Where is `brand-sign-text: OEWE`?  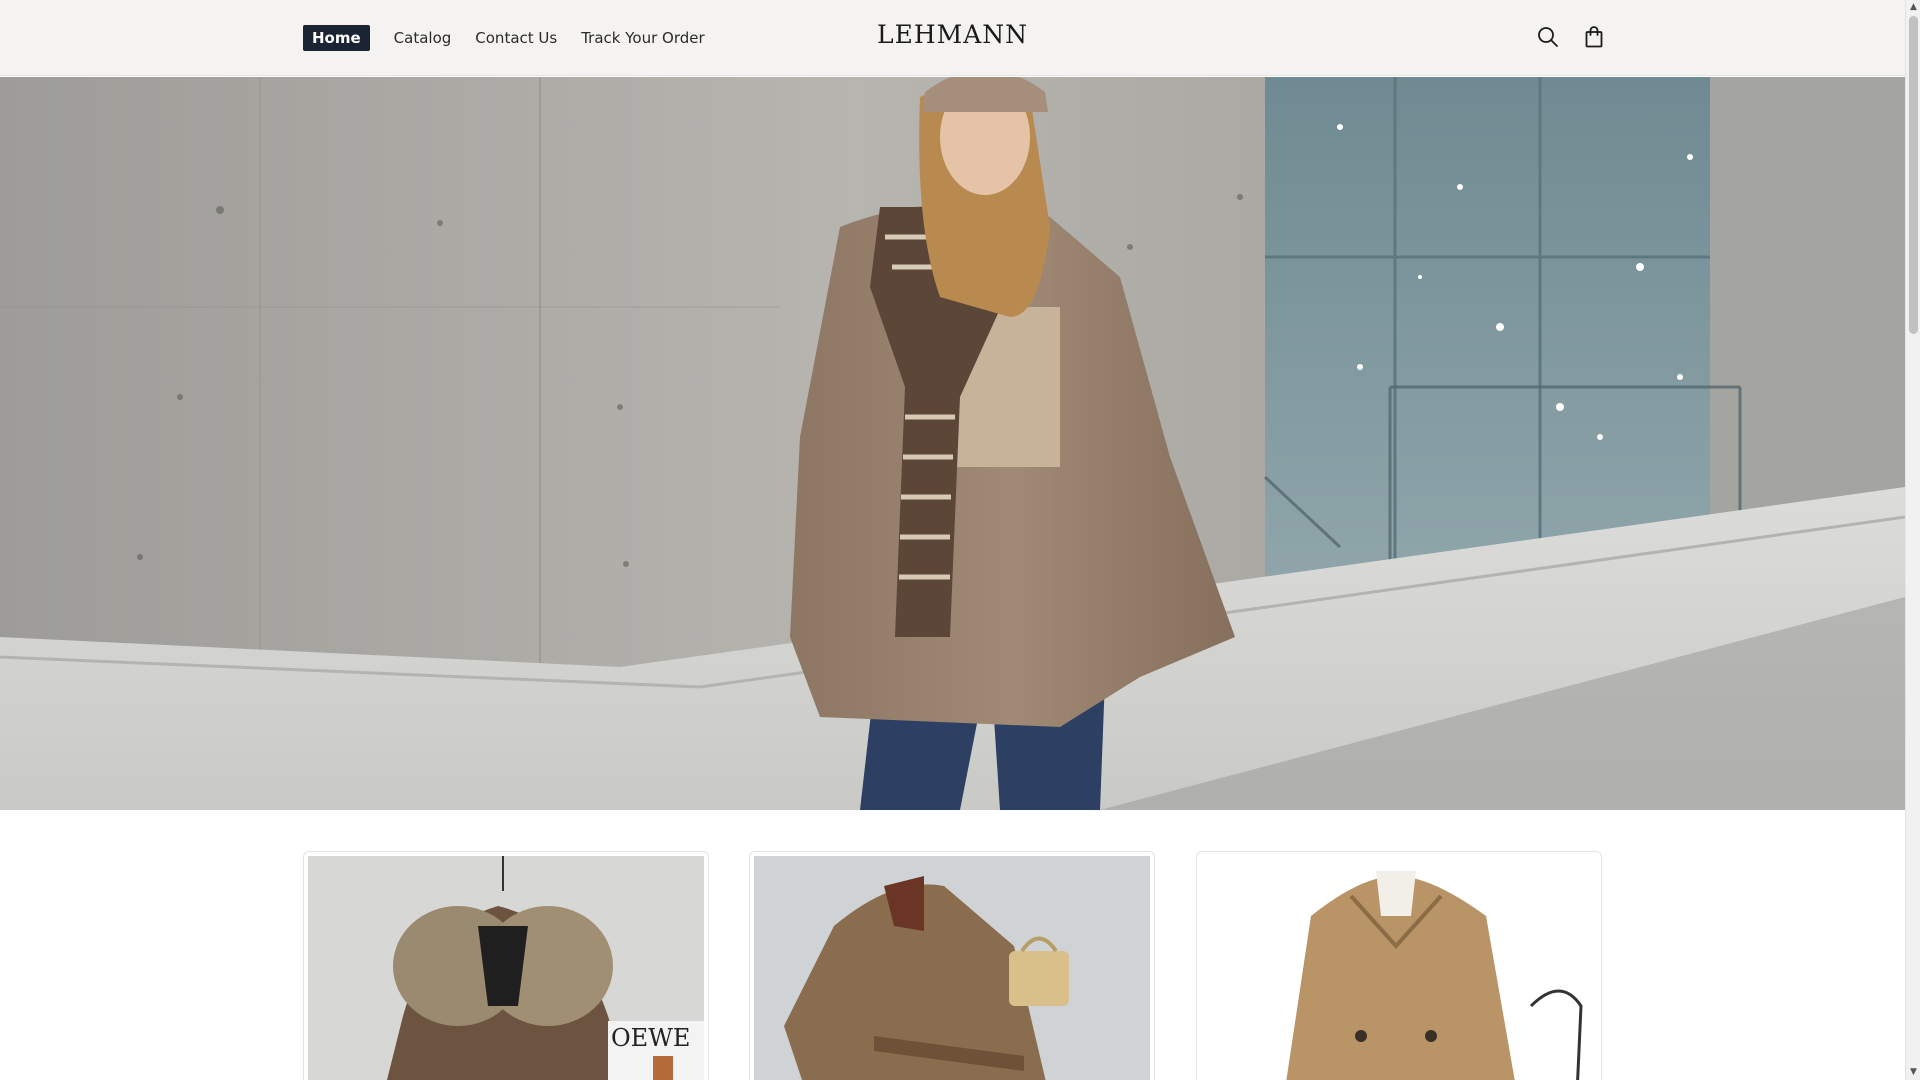 brand-sign-text: OEWE is located at coordinates (650, 1038).